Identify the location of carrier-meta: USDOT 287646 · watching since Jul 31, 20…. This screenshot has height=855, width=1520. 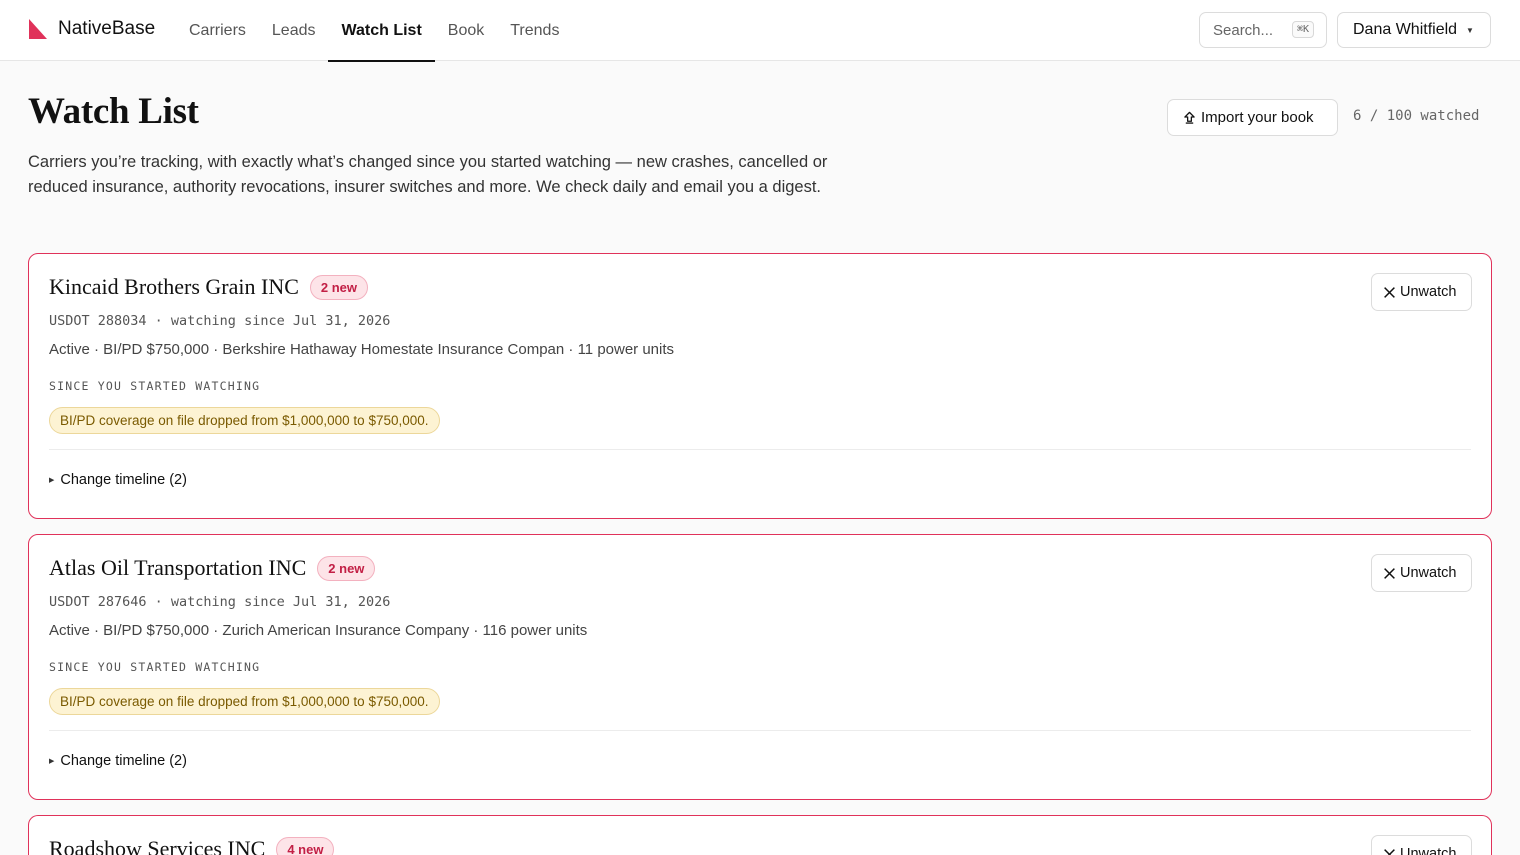
(220, 602).